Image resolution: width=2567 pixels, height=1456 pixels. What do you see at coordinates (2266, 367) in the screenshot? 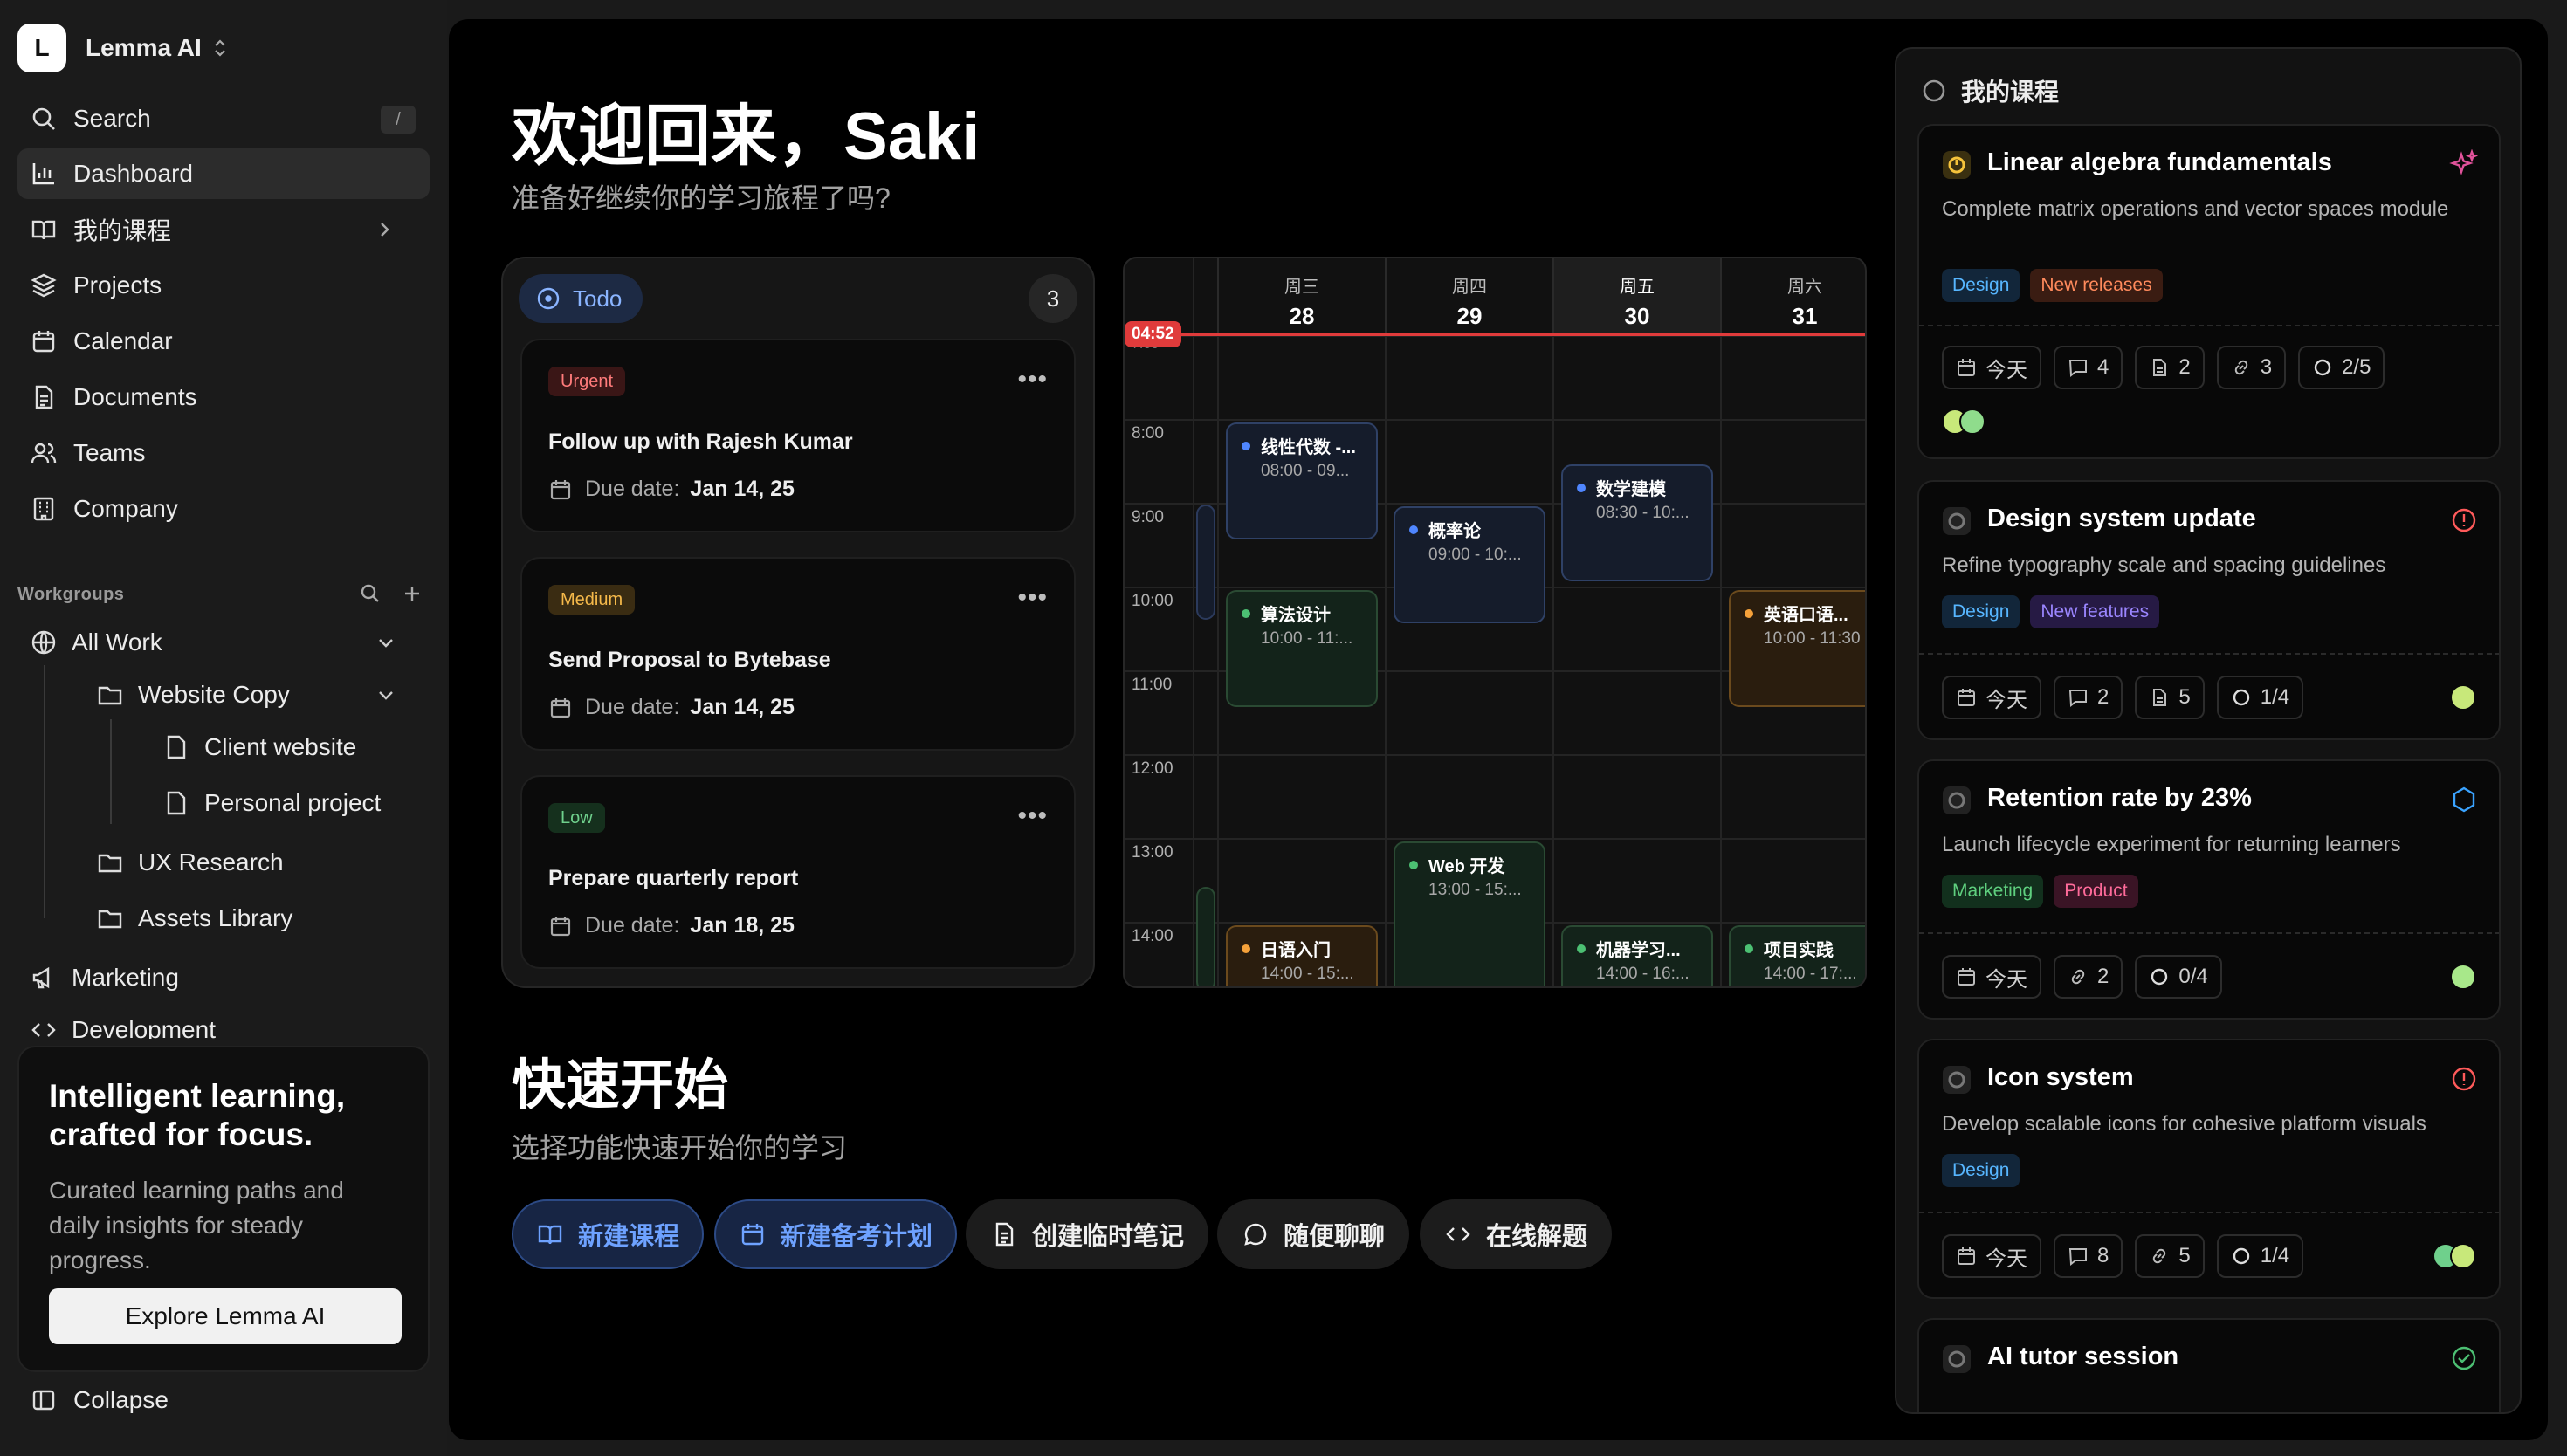
I see `chip-value: 3` at bounding box center [2266, 367].